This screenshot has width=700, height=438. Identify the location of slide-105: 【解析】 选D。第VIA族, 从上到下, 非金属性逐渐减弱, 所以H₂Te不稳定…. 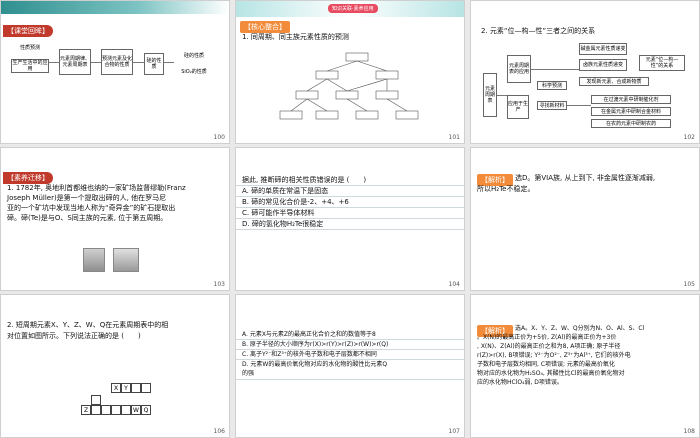
(585, 219).